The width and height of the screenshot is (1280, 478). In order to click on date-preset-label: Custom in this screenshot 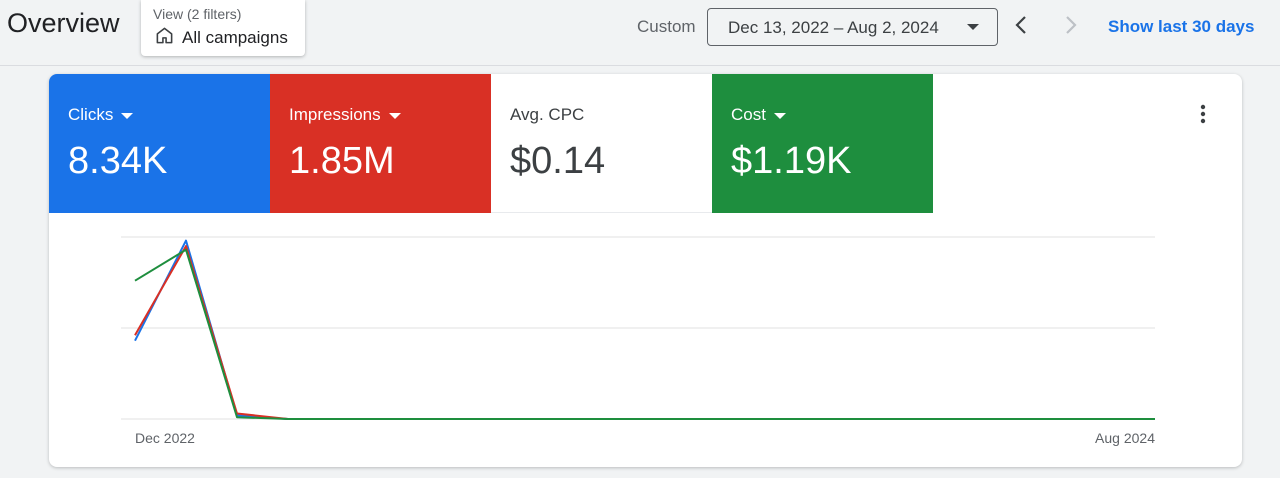, I will do `click(666, 26)`.